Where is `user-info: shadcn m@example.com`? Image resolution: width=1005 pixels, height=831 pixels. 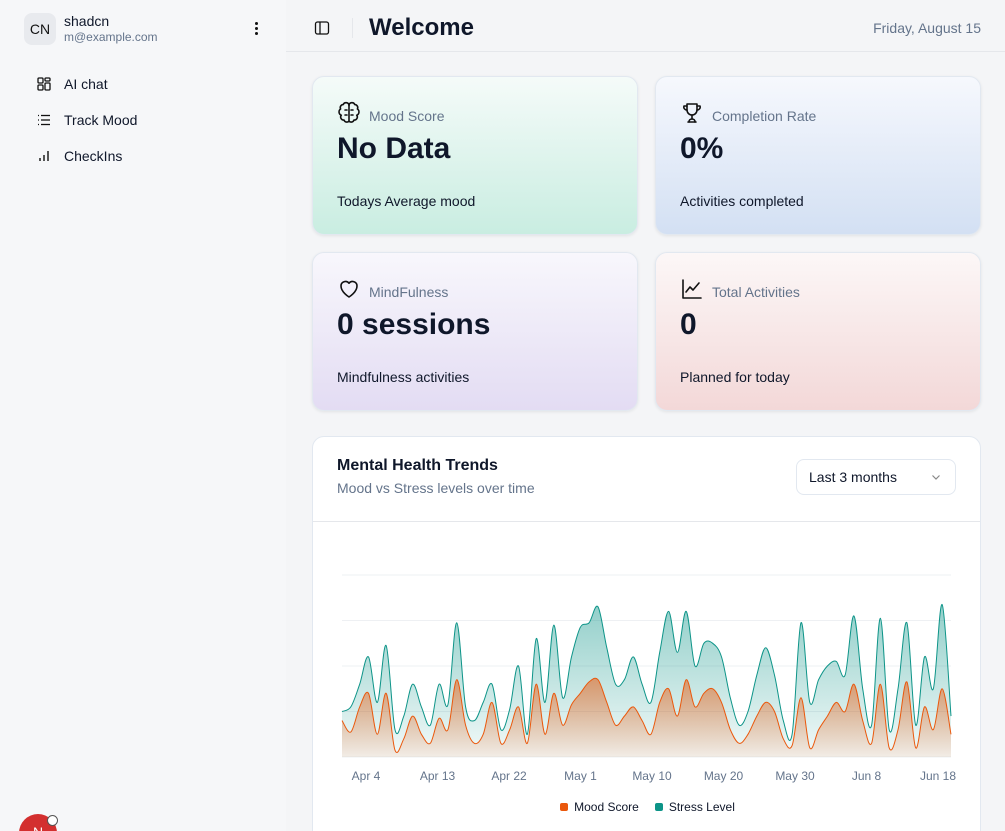 user-info: shadcn m@example.com is located at coordinates (111, 29).